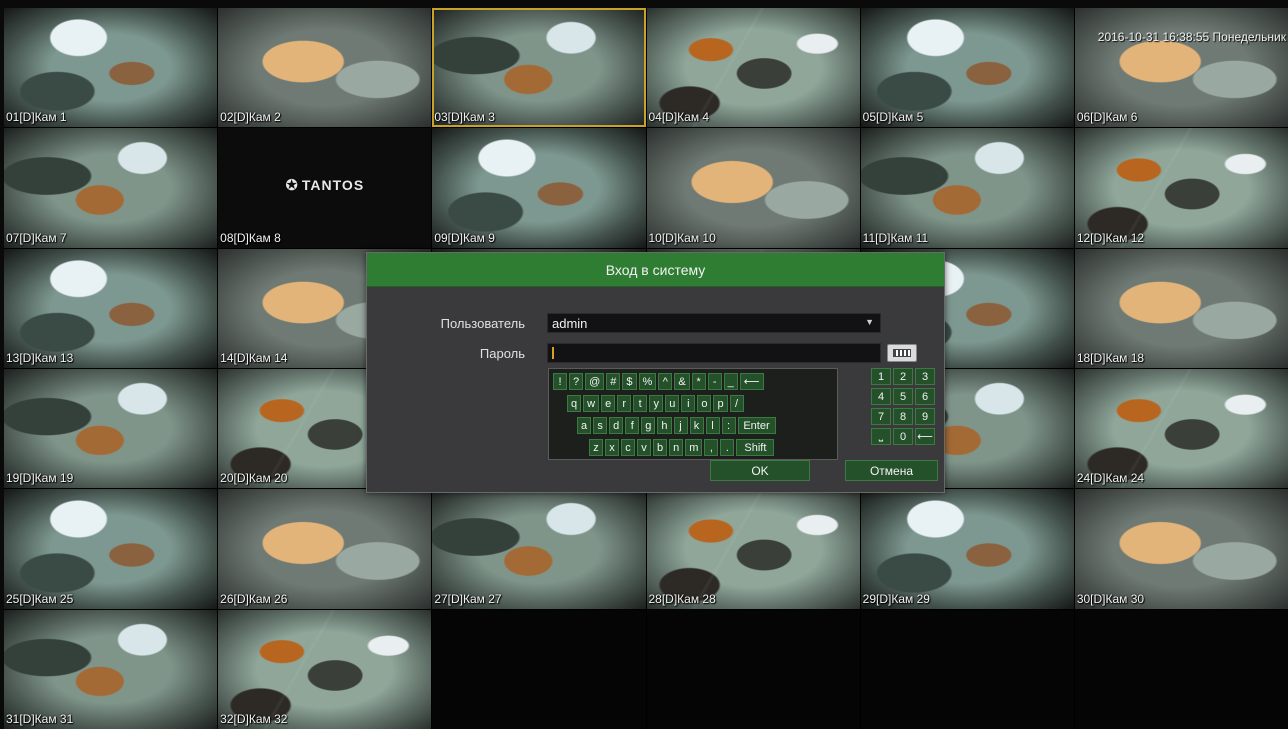 The image size is (1288, 729). Describe the element at coordinates (925, 436) in the screenshot. I see `numpad-key: ⟵` at that location.